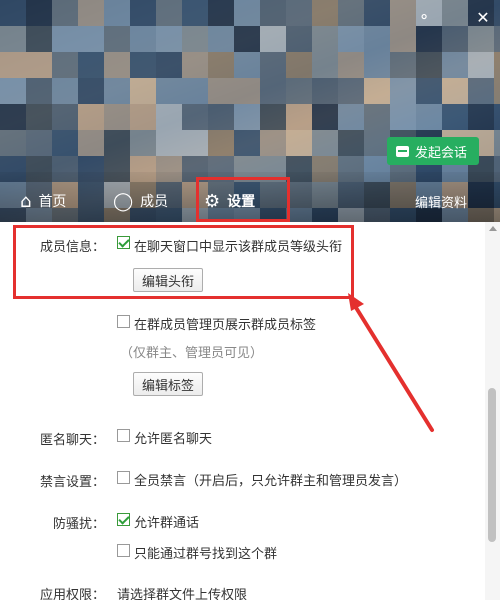 This screenshot has width=500, height=600. What do you see at coordinates (192, 353) in the screenshot?
I see `tags-note: （仅群主、管理员可见）` at bounding box center [192, 353].